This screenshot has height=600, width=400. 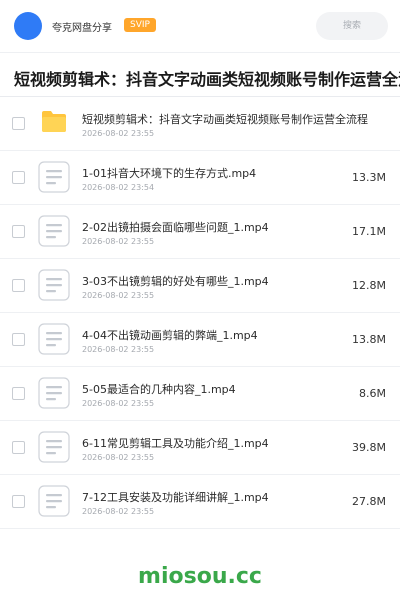 What do you see at coordinates (200, 52) in the screenshot?
I see `divider` at bounding box center [200, 52].